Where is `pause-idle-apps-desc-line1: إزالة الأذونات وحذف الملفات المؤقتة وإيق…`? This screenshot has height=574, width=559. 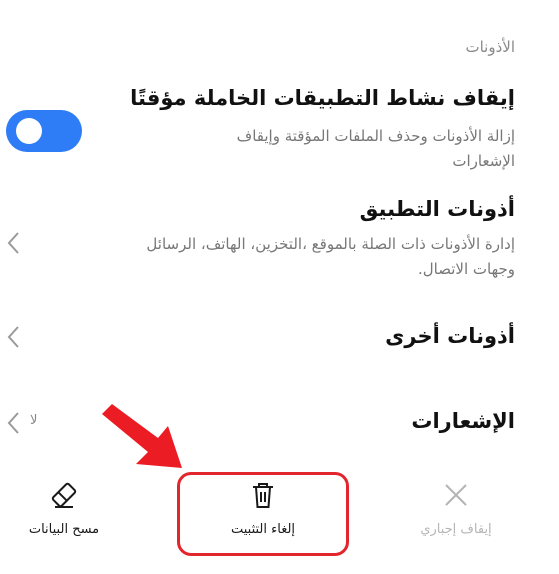 pause-idle-apps-desc-line1: إزالة الأذونات وحذف الملفات المؤقتة وإيق… is located at coordinates (375, 136).